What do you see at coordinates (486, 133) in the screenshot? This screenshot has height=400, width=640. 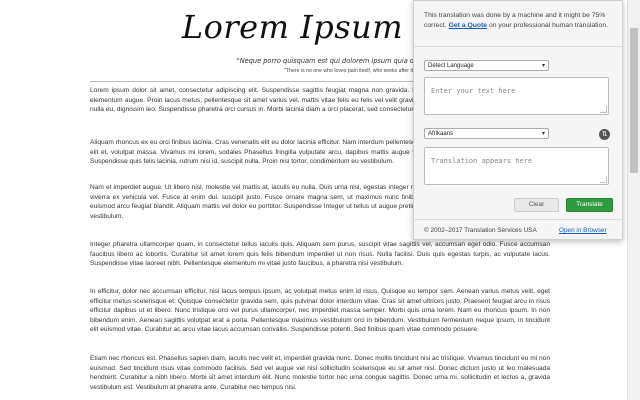 I see `target-language-select: Afrikaans ▾` at bounding box center [486, 133].